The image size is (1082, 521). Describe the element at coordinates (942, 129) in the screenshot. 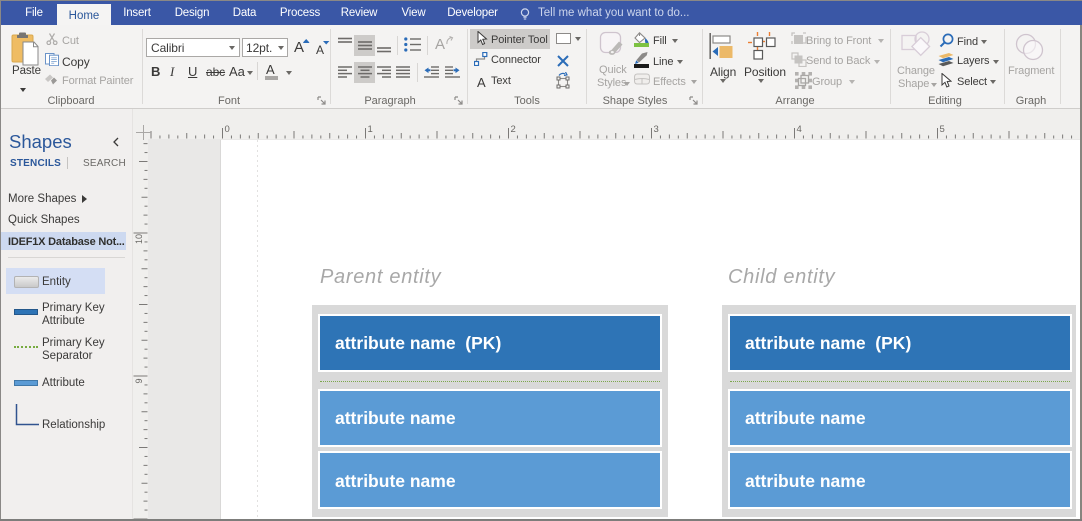

I see `svg-text: 5` at that location.